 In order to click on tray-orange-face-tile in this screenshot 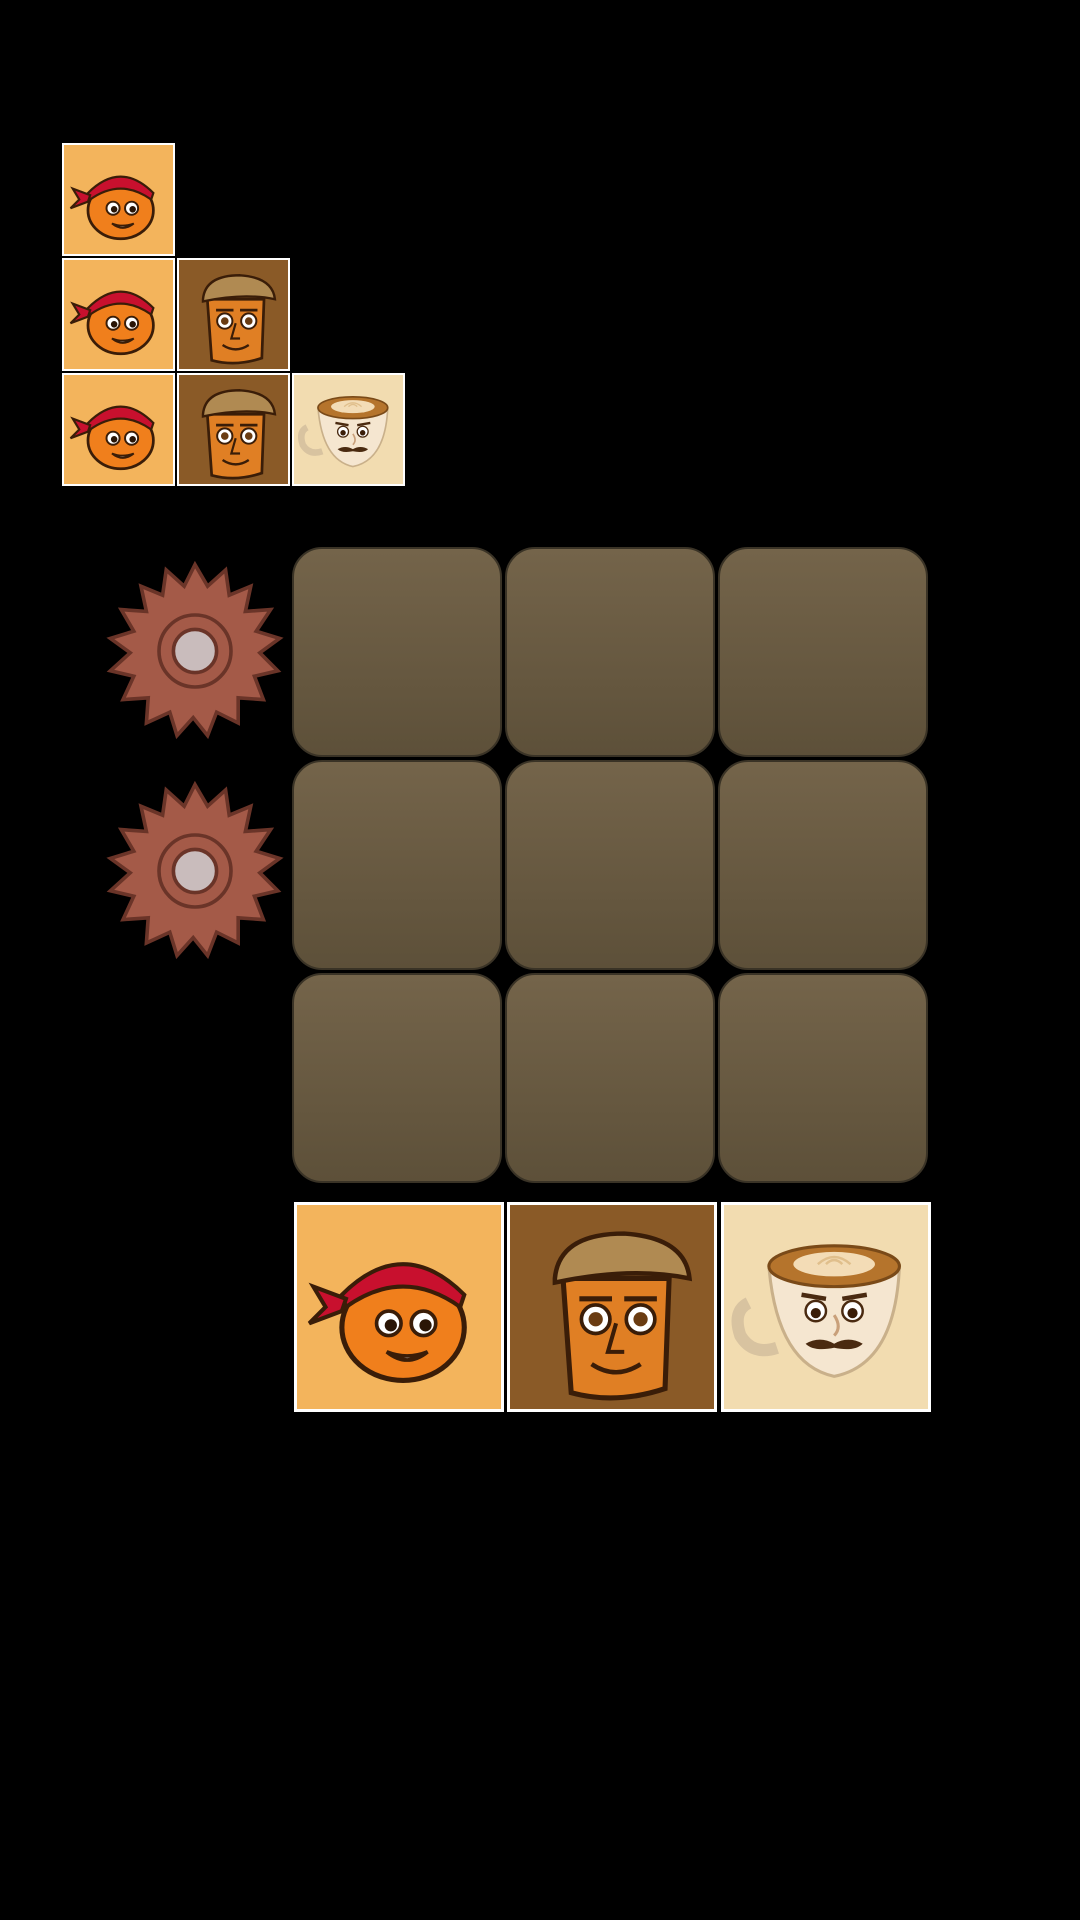, I will do `click(399, 1307)`.